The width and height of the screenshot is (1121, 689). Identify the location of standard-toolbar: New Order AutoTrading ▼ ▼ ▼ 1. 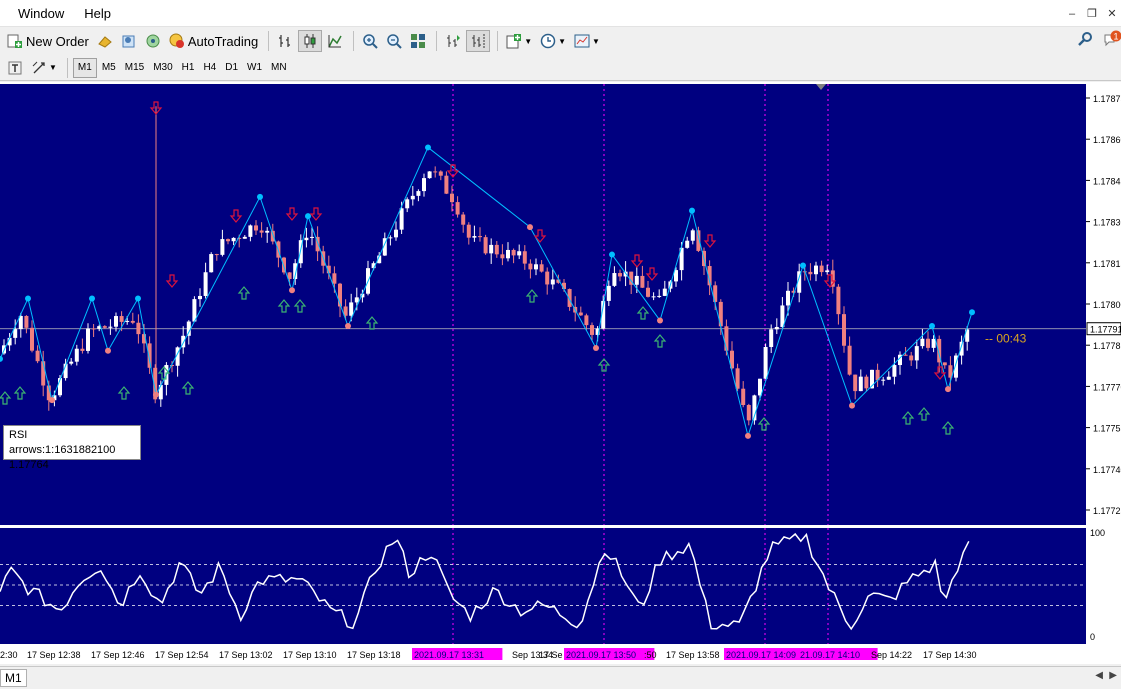
(560, 41).